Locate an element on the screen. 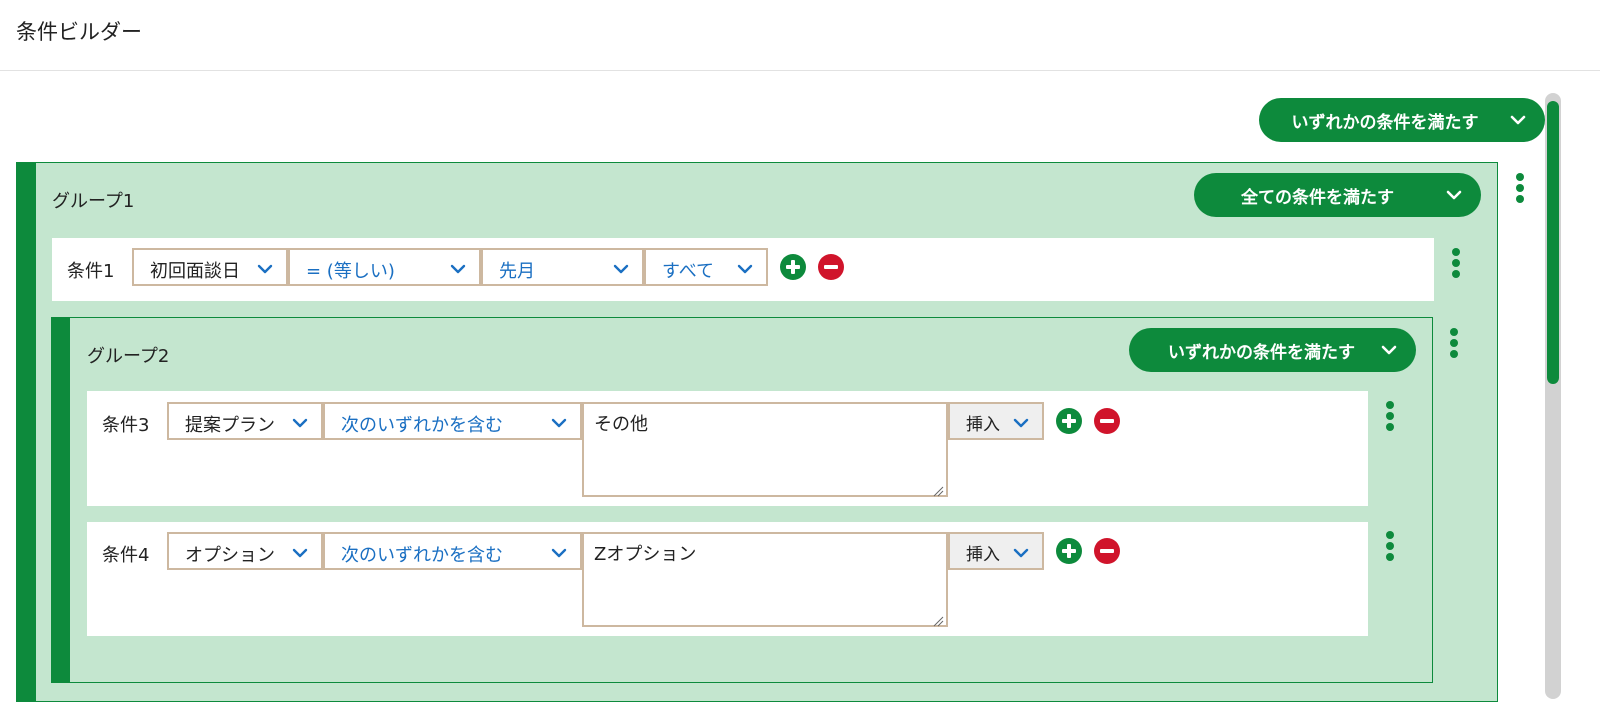  condition-1-operator-value: = (等しい) is located at coordinates (350, 271).